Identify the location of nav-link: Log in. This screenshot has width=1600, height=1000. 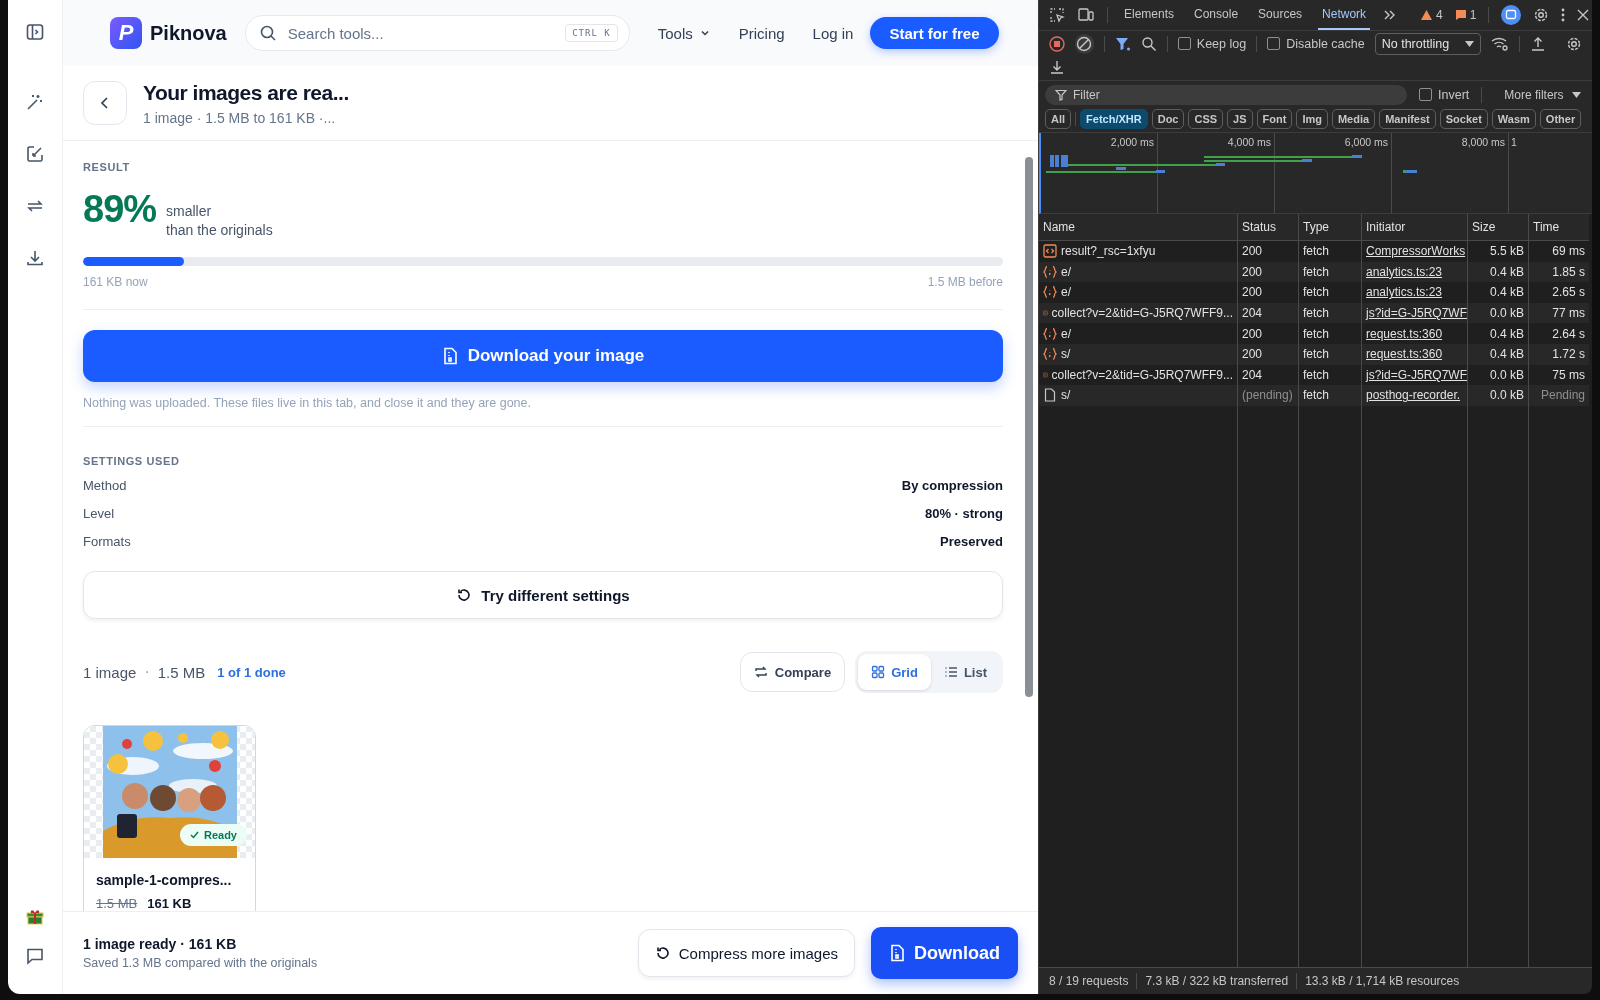
(833, 33).